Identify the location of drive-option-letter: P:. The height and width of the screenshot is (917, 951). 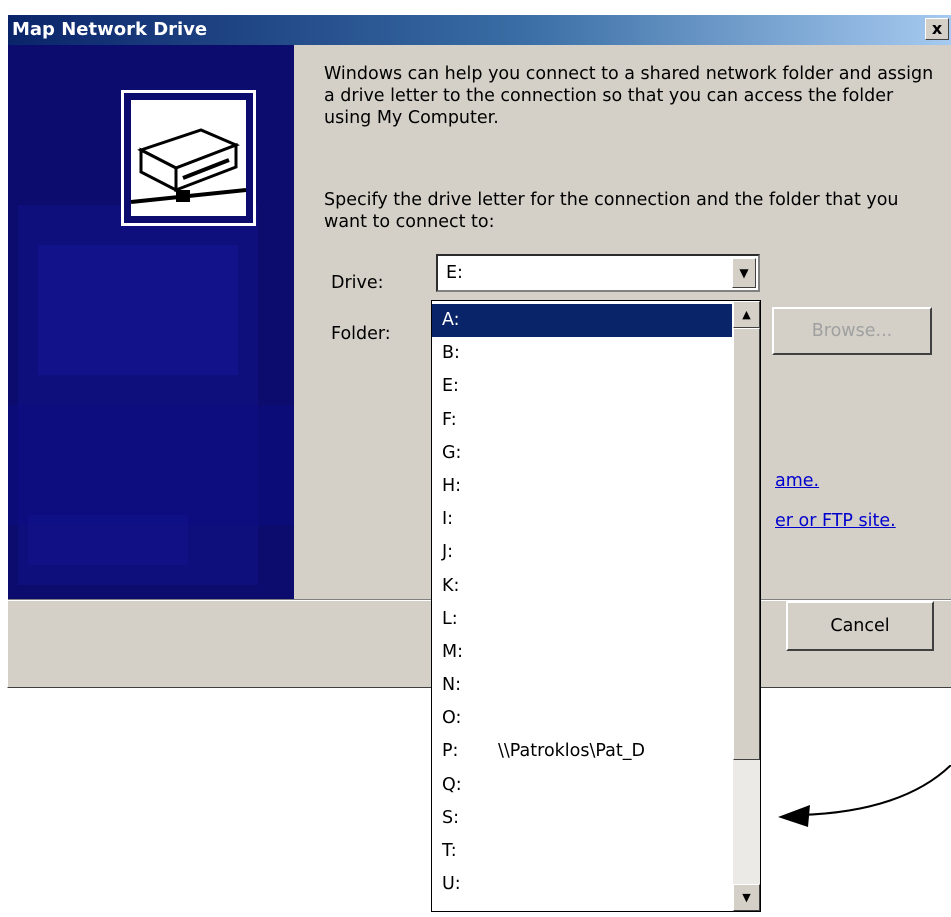
(450, 751).